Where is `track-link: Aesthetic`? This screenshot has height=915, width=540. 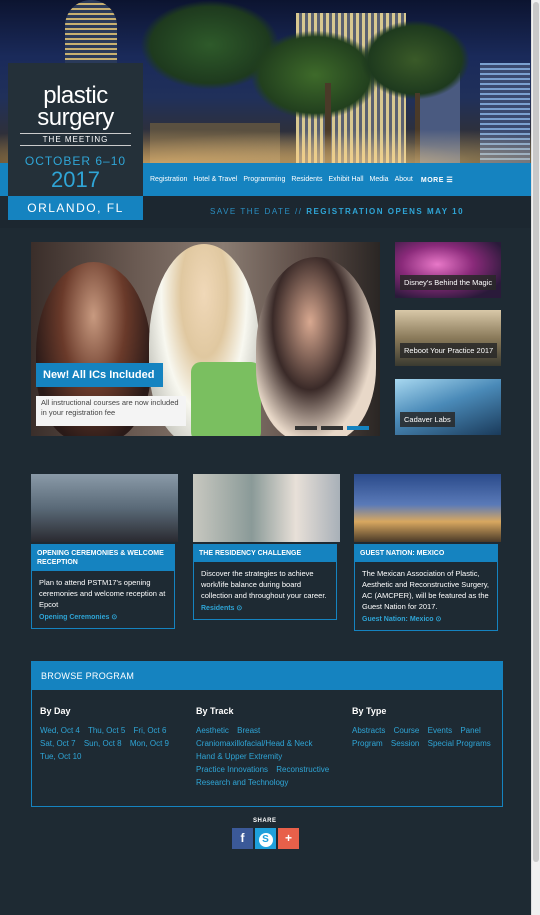
track-link: Aesthetic is located at coordinates (212, 730).